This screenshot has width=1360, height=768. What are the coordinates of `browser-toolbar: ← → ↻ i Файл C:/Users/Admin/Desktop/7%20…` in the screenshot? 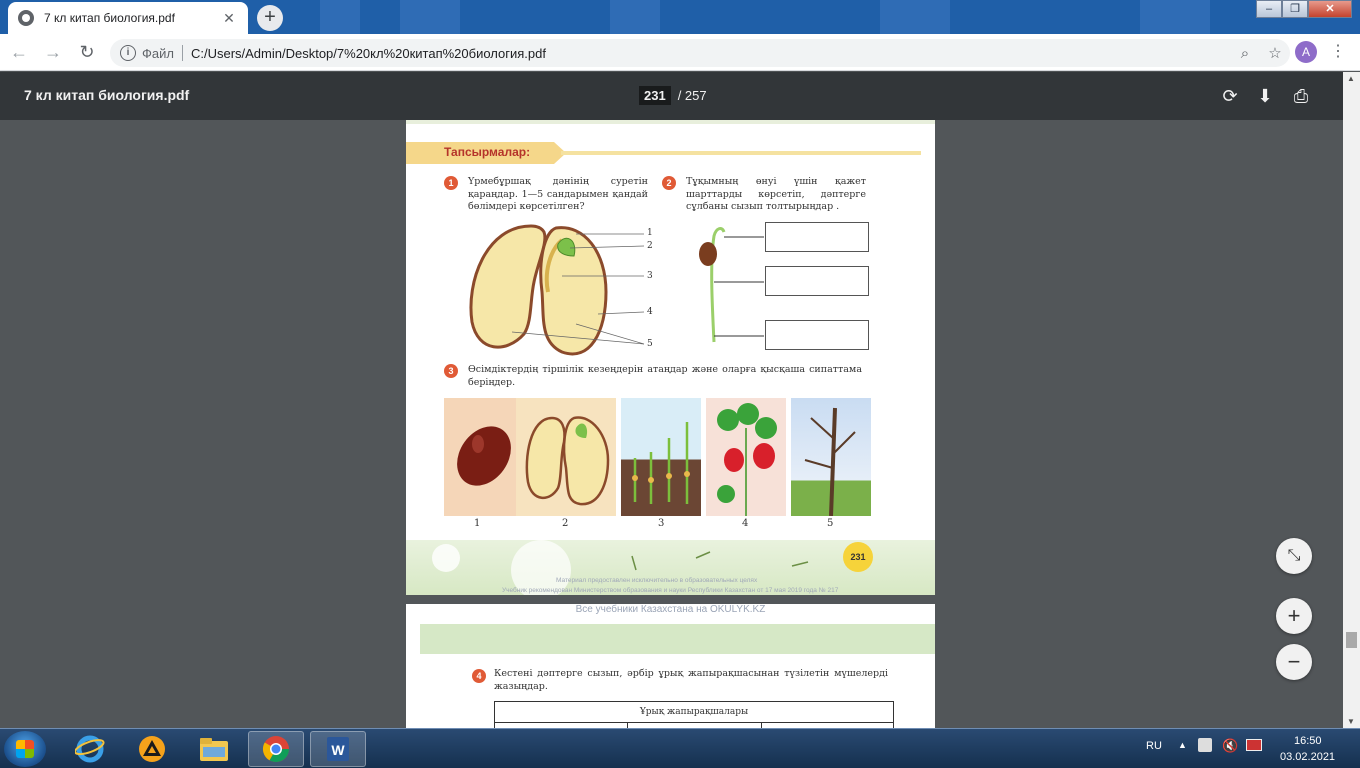 It's located at (680, 52).